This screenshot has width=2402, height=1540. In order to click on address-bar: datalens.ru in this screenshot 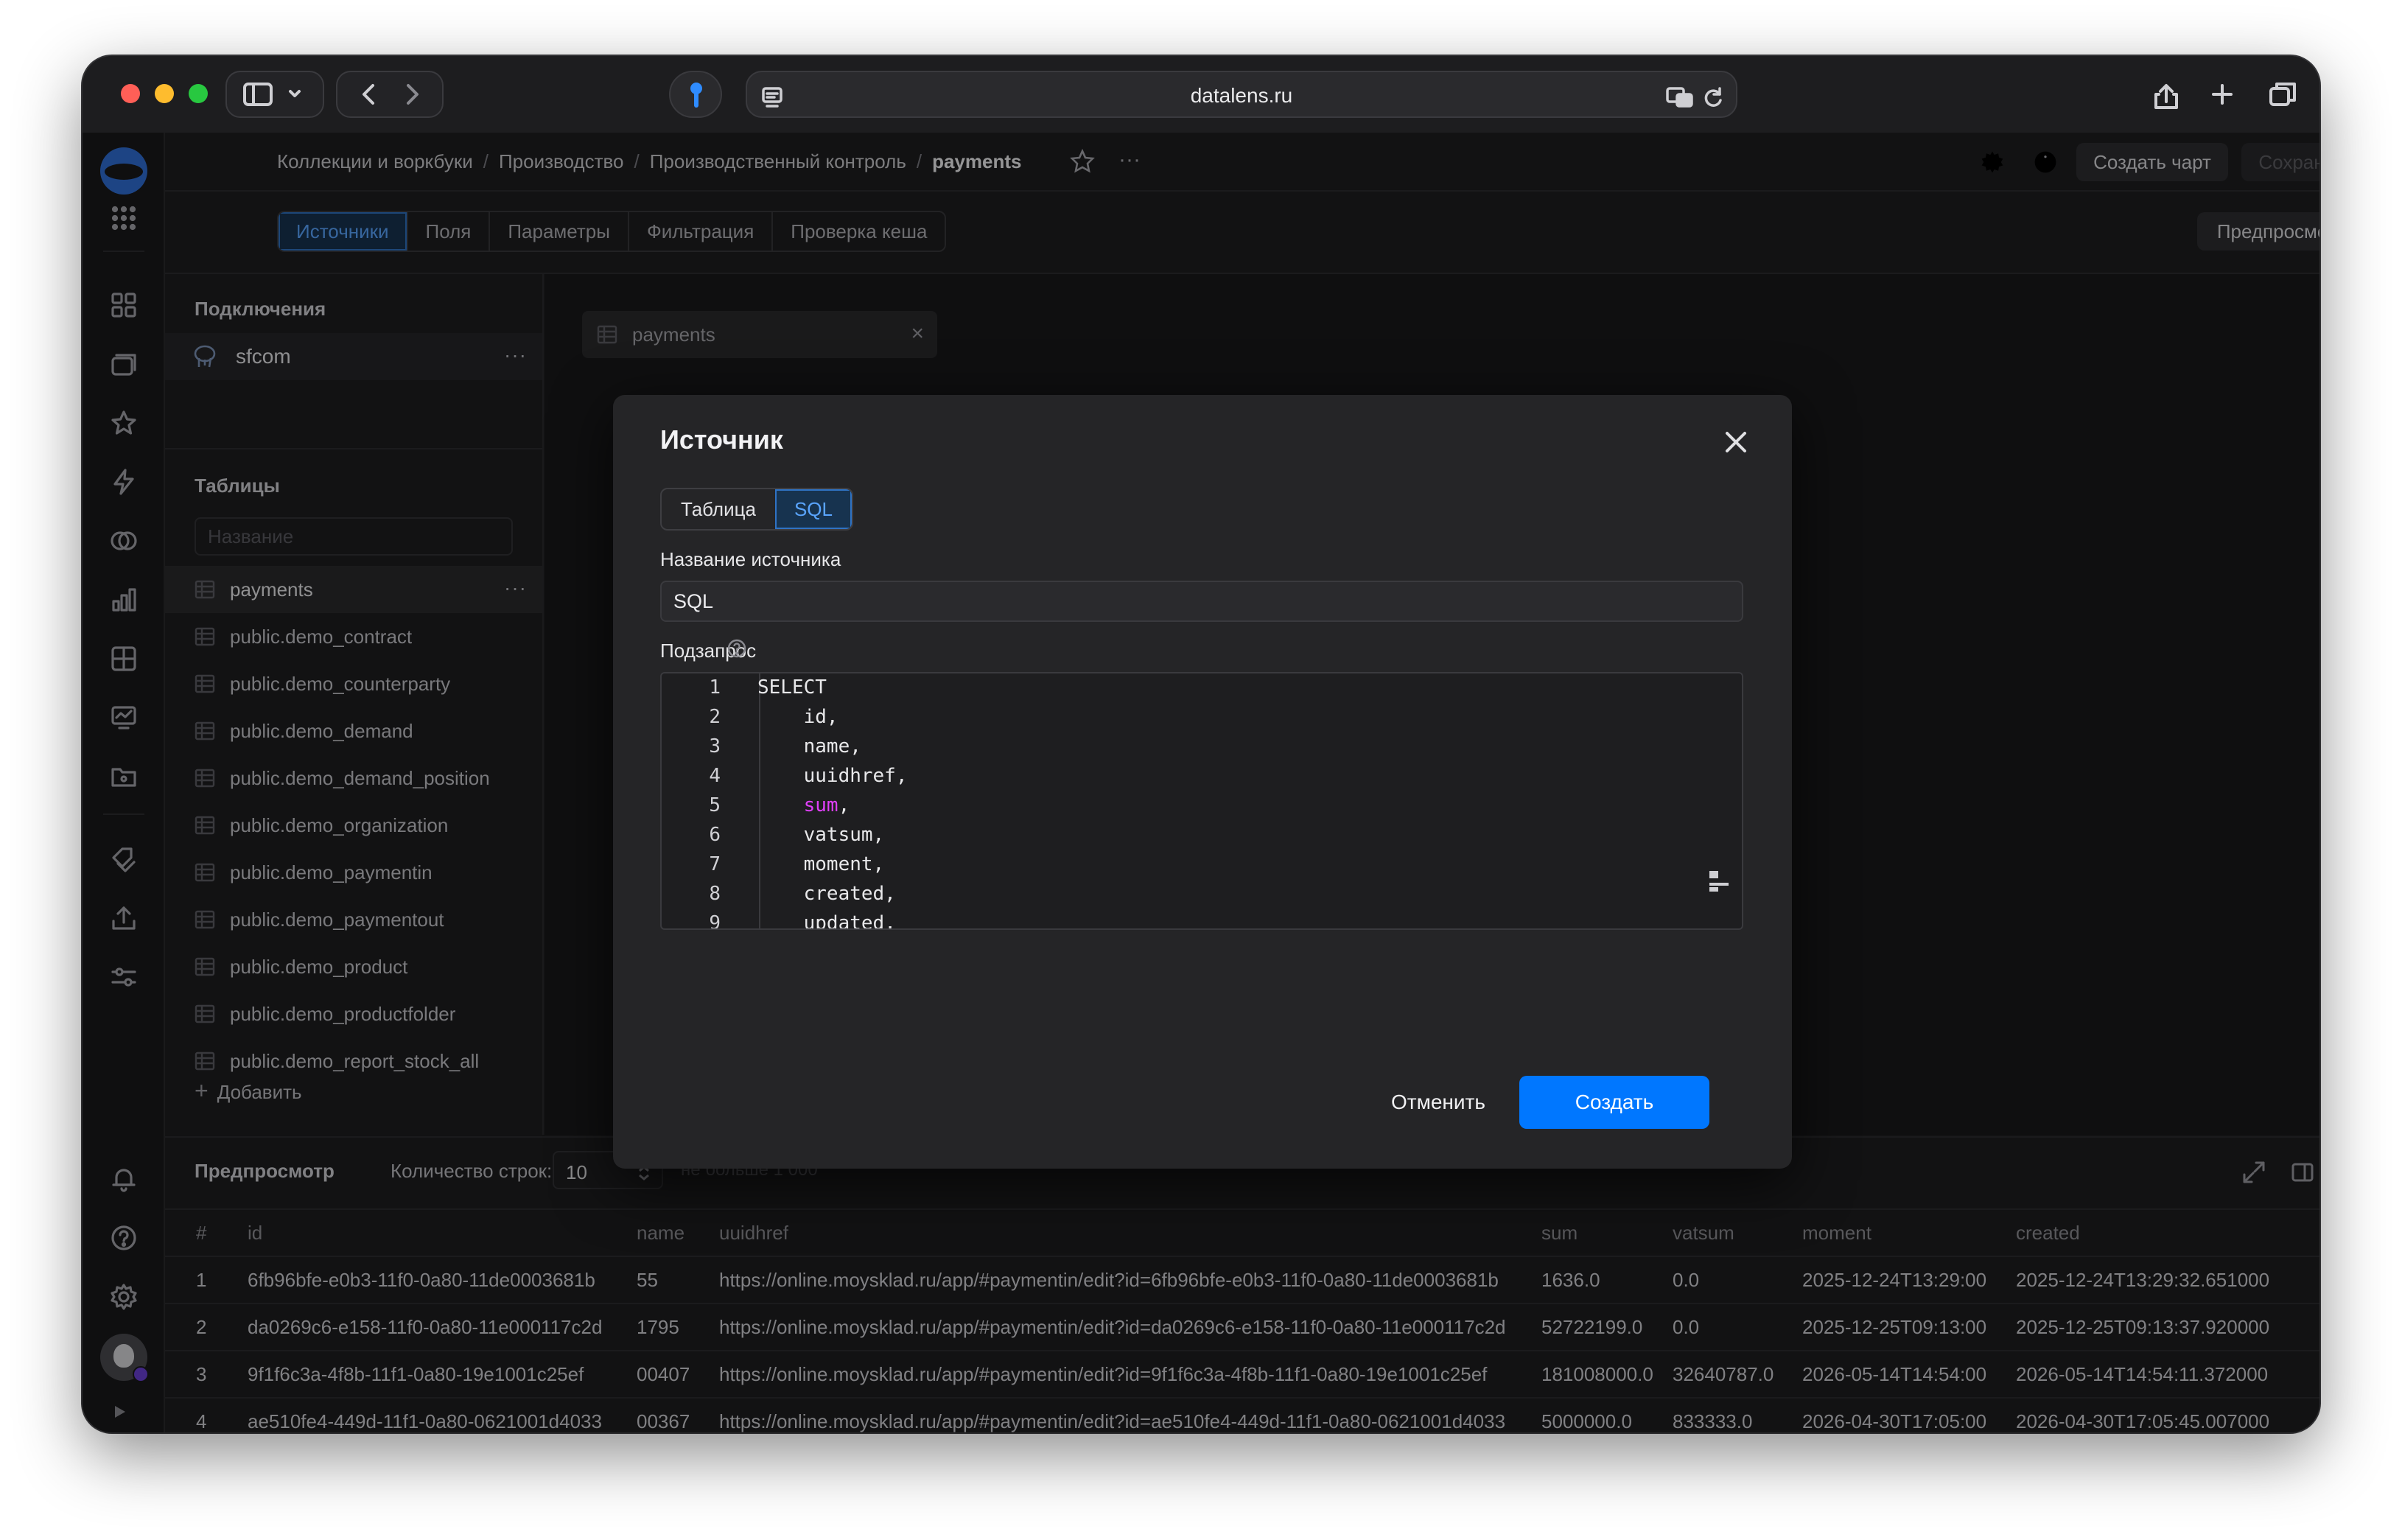, I will do `click(1241, 94)`.